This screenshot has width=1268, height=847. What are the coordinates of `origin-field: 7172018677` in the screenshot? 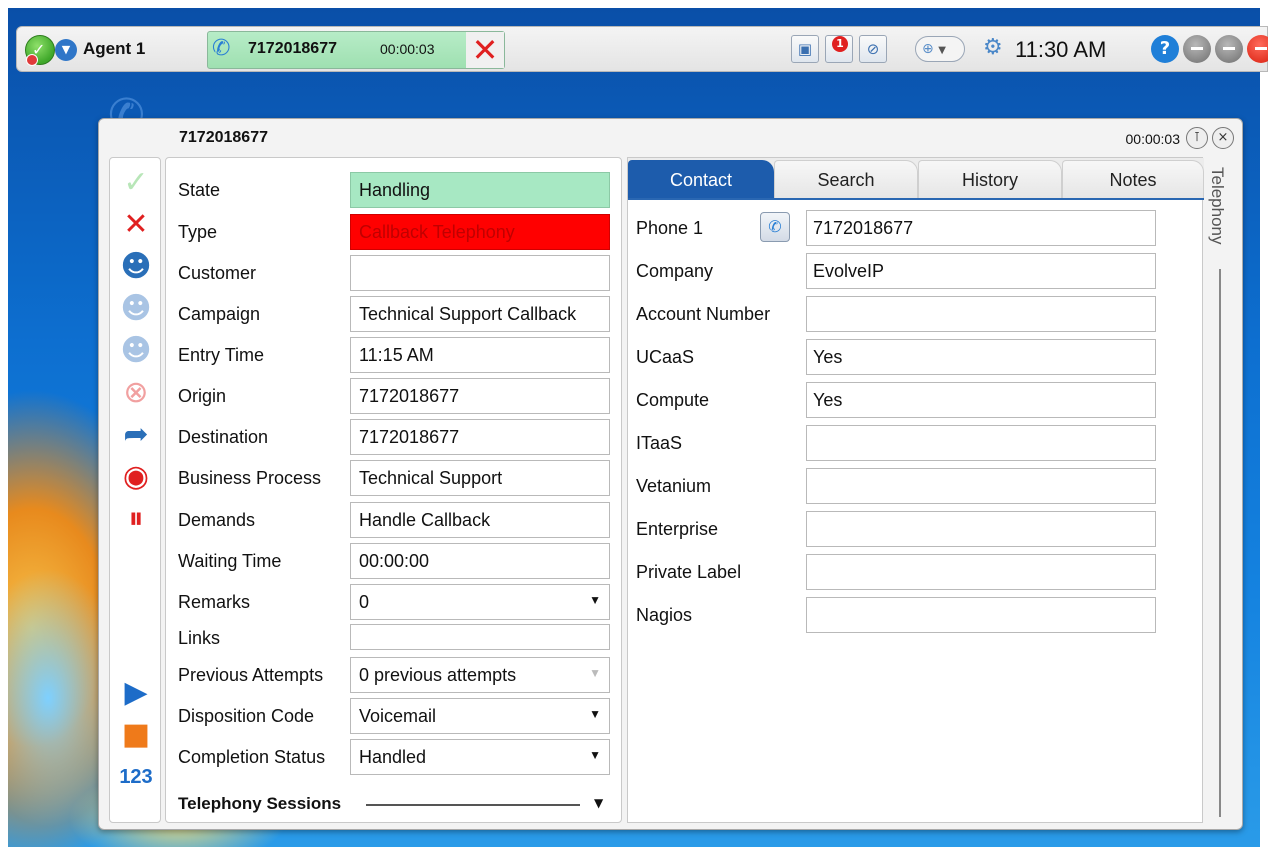 It's located at (480, 396).